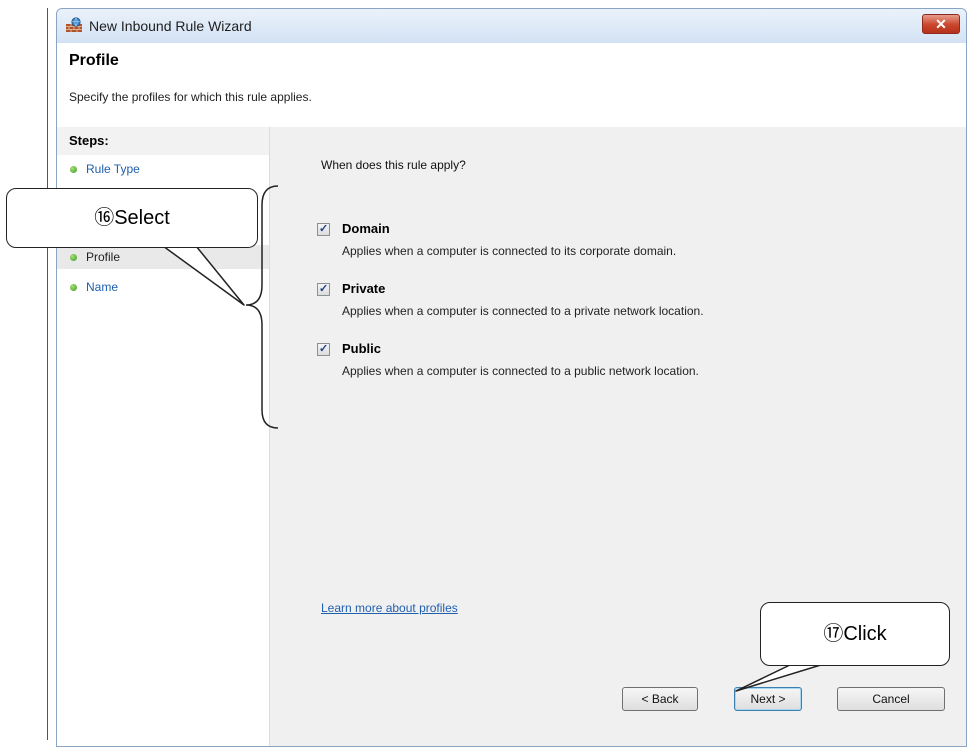 Image resolution: width=969 pixels, height=747 pixels. Describe the element at coordinates (47, 374) in the screenshot. I see `left-edge-line` at that location.